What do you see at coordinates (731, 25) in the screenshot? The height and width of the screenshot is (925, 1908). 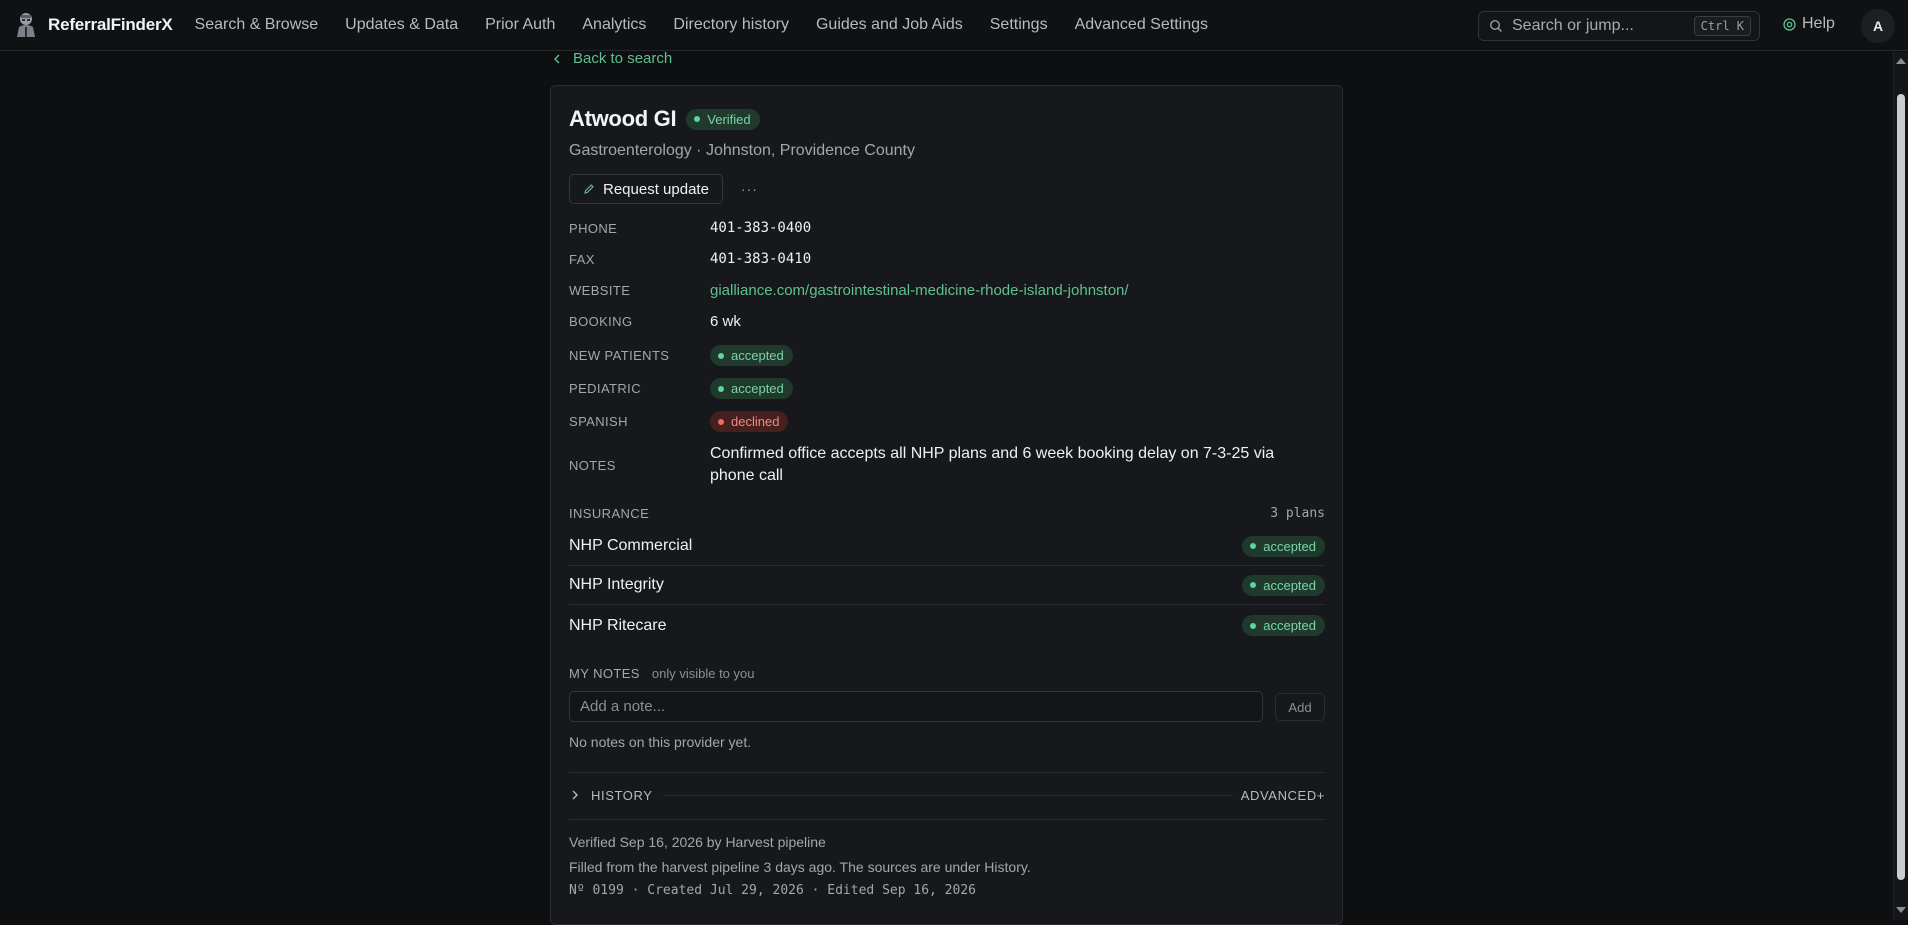 I see `nav-directory-history: Directory history` at bounding box center [731, 25].